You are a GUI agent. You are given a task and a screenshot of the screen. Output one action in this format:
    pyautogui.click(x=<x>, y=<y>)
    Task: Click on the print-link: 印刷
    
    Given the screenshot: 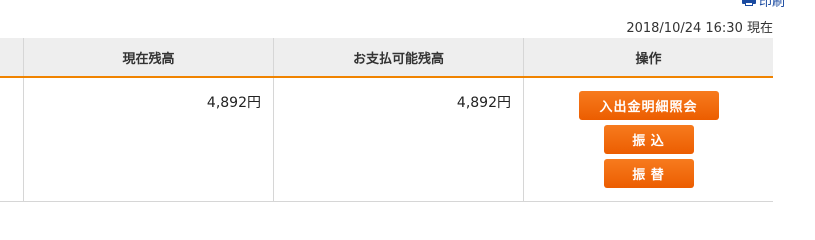 What is the action you would take?
    pyautogui.click(x=763, y=3)
    